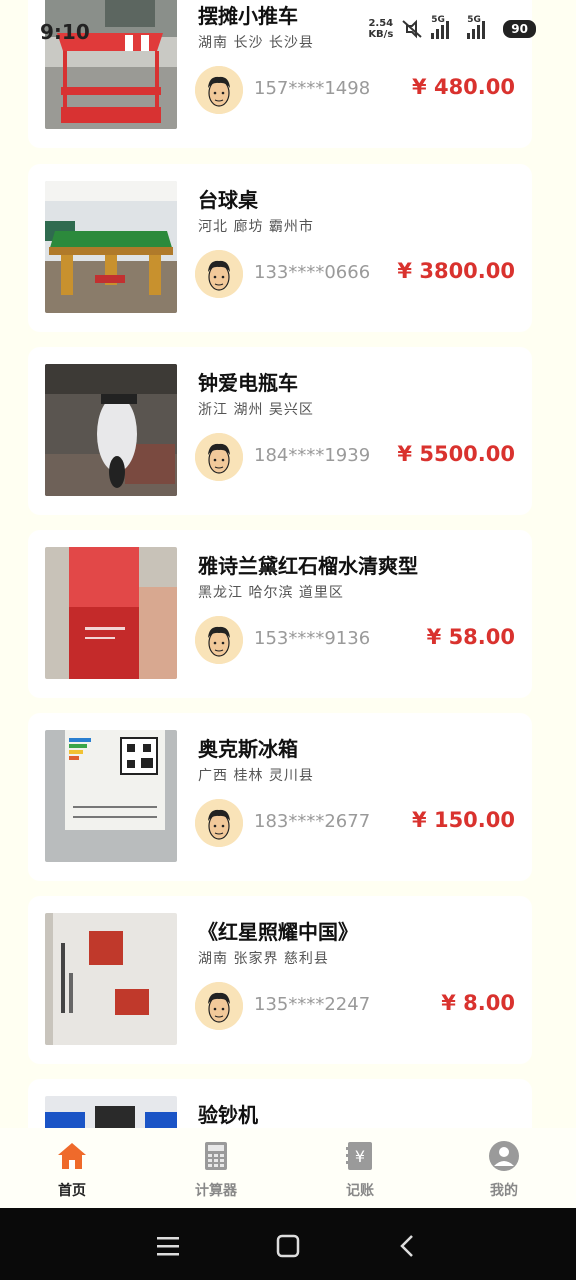 This screenshot has height=1280, width=576. Describe the element at coordinates (111, 430) in the screenshot. I see `listing-image-scooter` at that location.